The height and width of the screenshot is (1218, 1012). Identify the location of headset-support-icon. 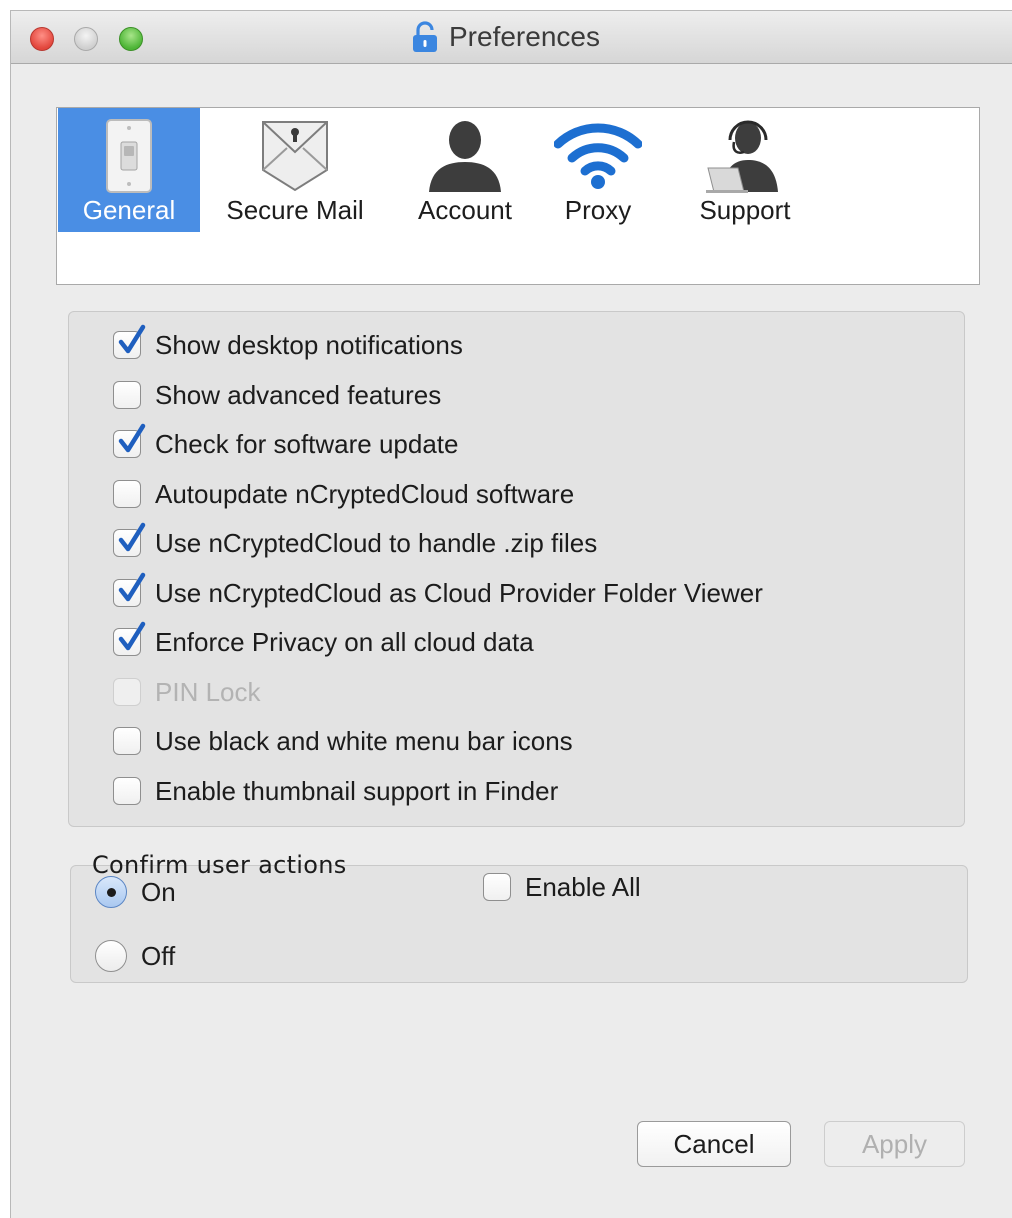
(742, 156).